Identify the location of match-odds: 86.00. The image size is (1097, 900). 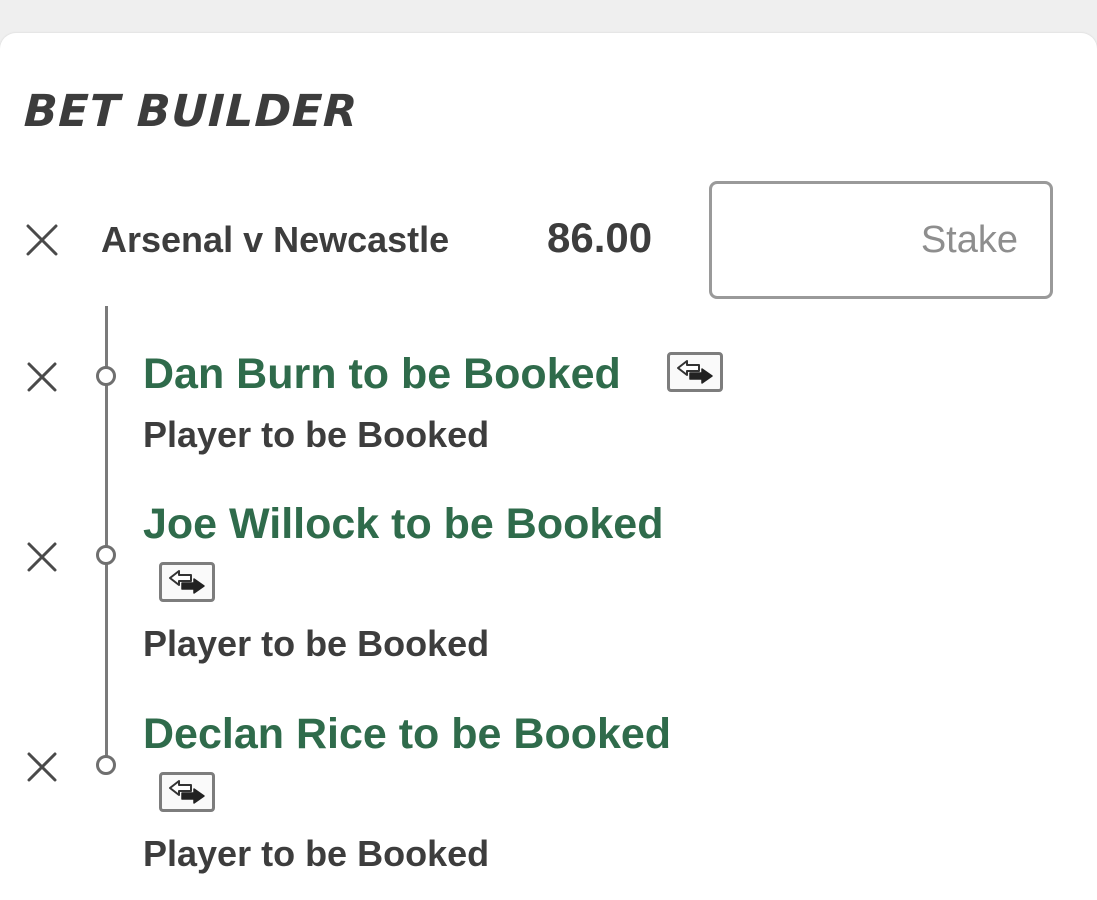
(600, 237).